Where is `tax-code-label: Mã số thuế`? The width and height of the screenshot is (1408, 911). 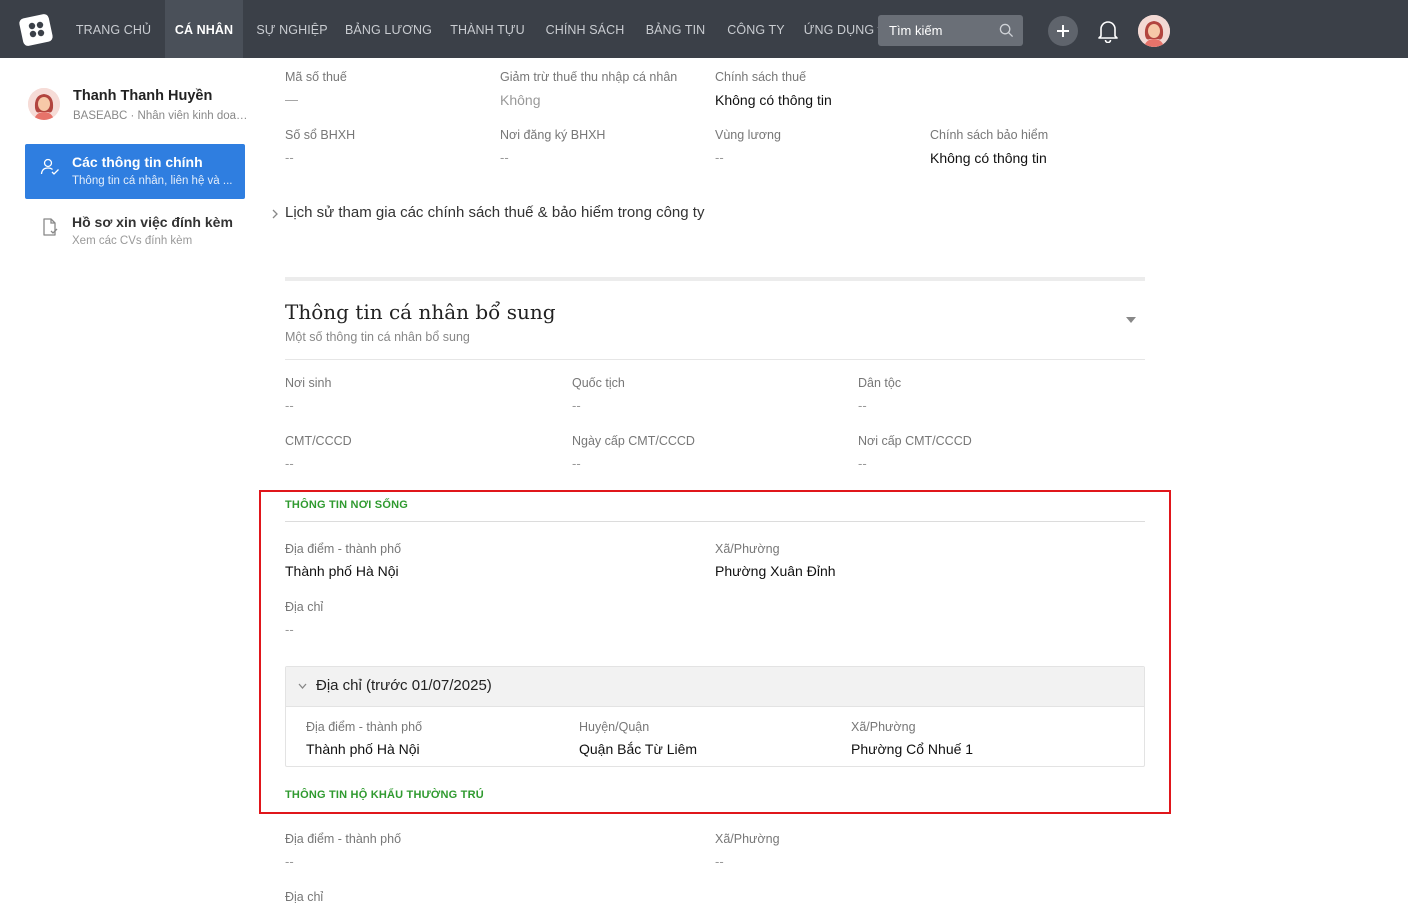
tax-code-label: Mã số thuế is located at coordinates (316, 77).